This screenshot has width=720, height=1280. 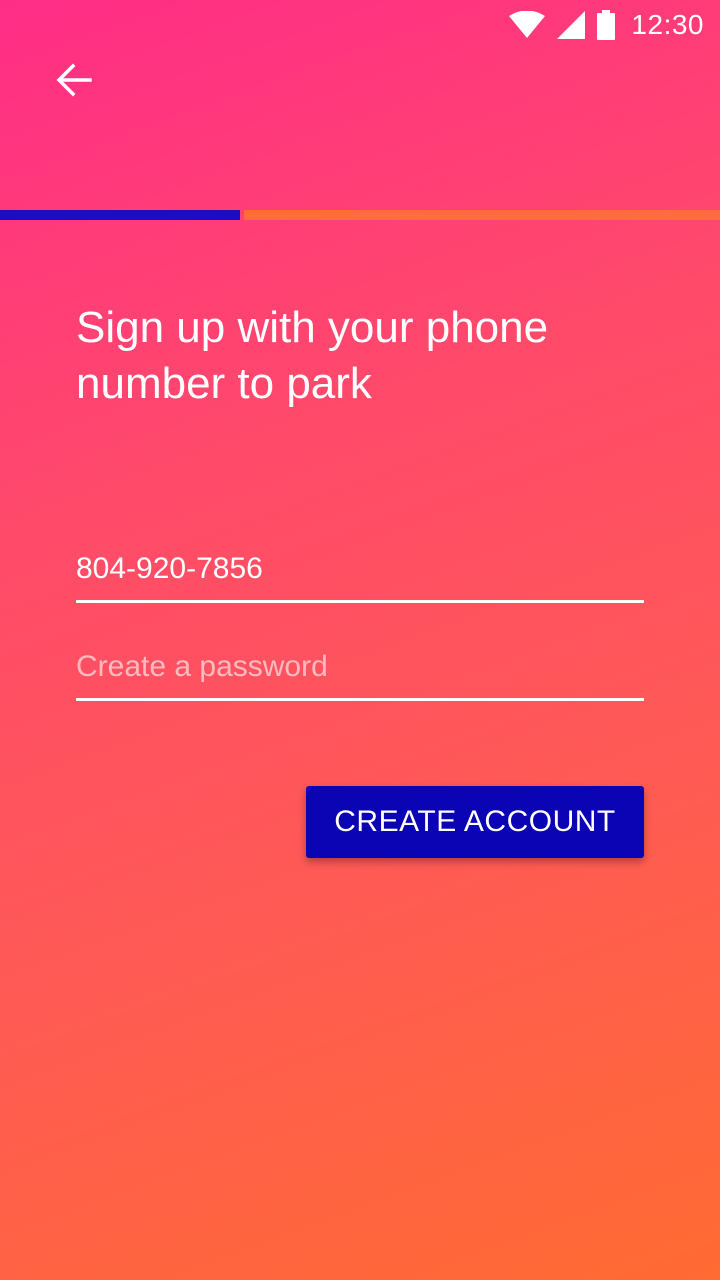 I want to click on arrow-left-icon, so click(x=74, y=80).